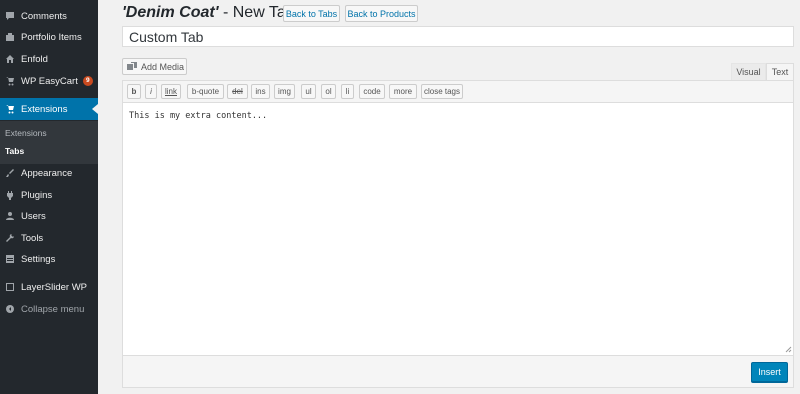 The image size is (800, 394). I want to click on collapse-icon, so click(10, 309).